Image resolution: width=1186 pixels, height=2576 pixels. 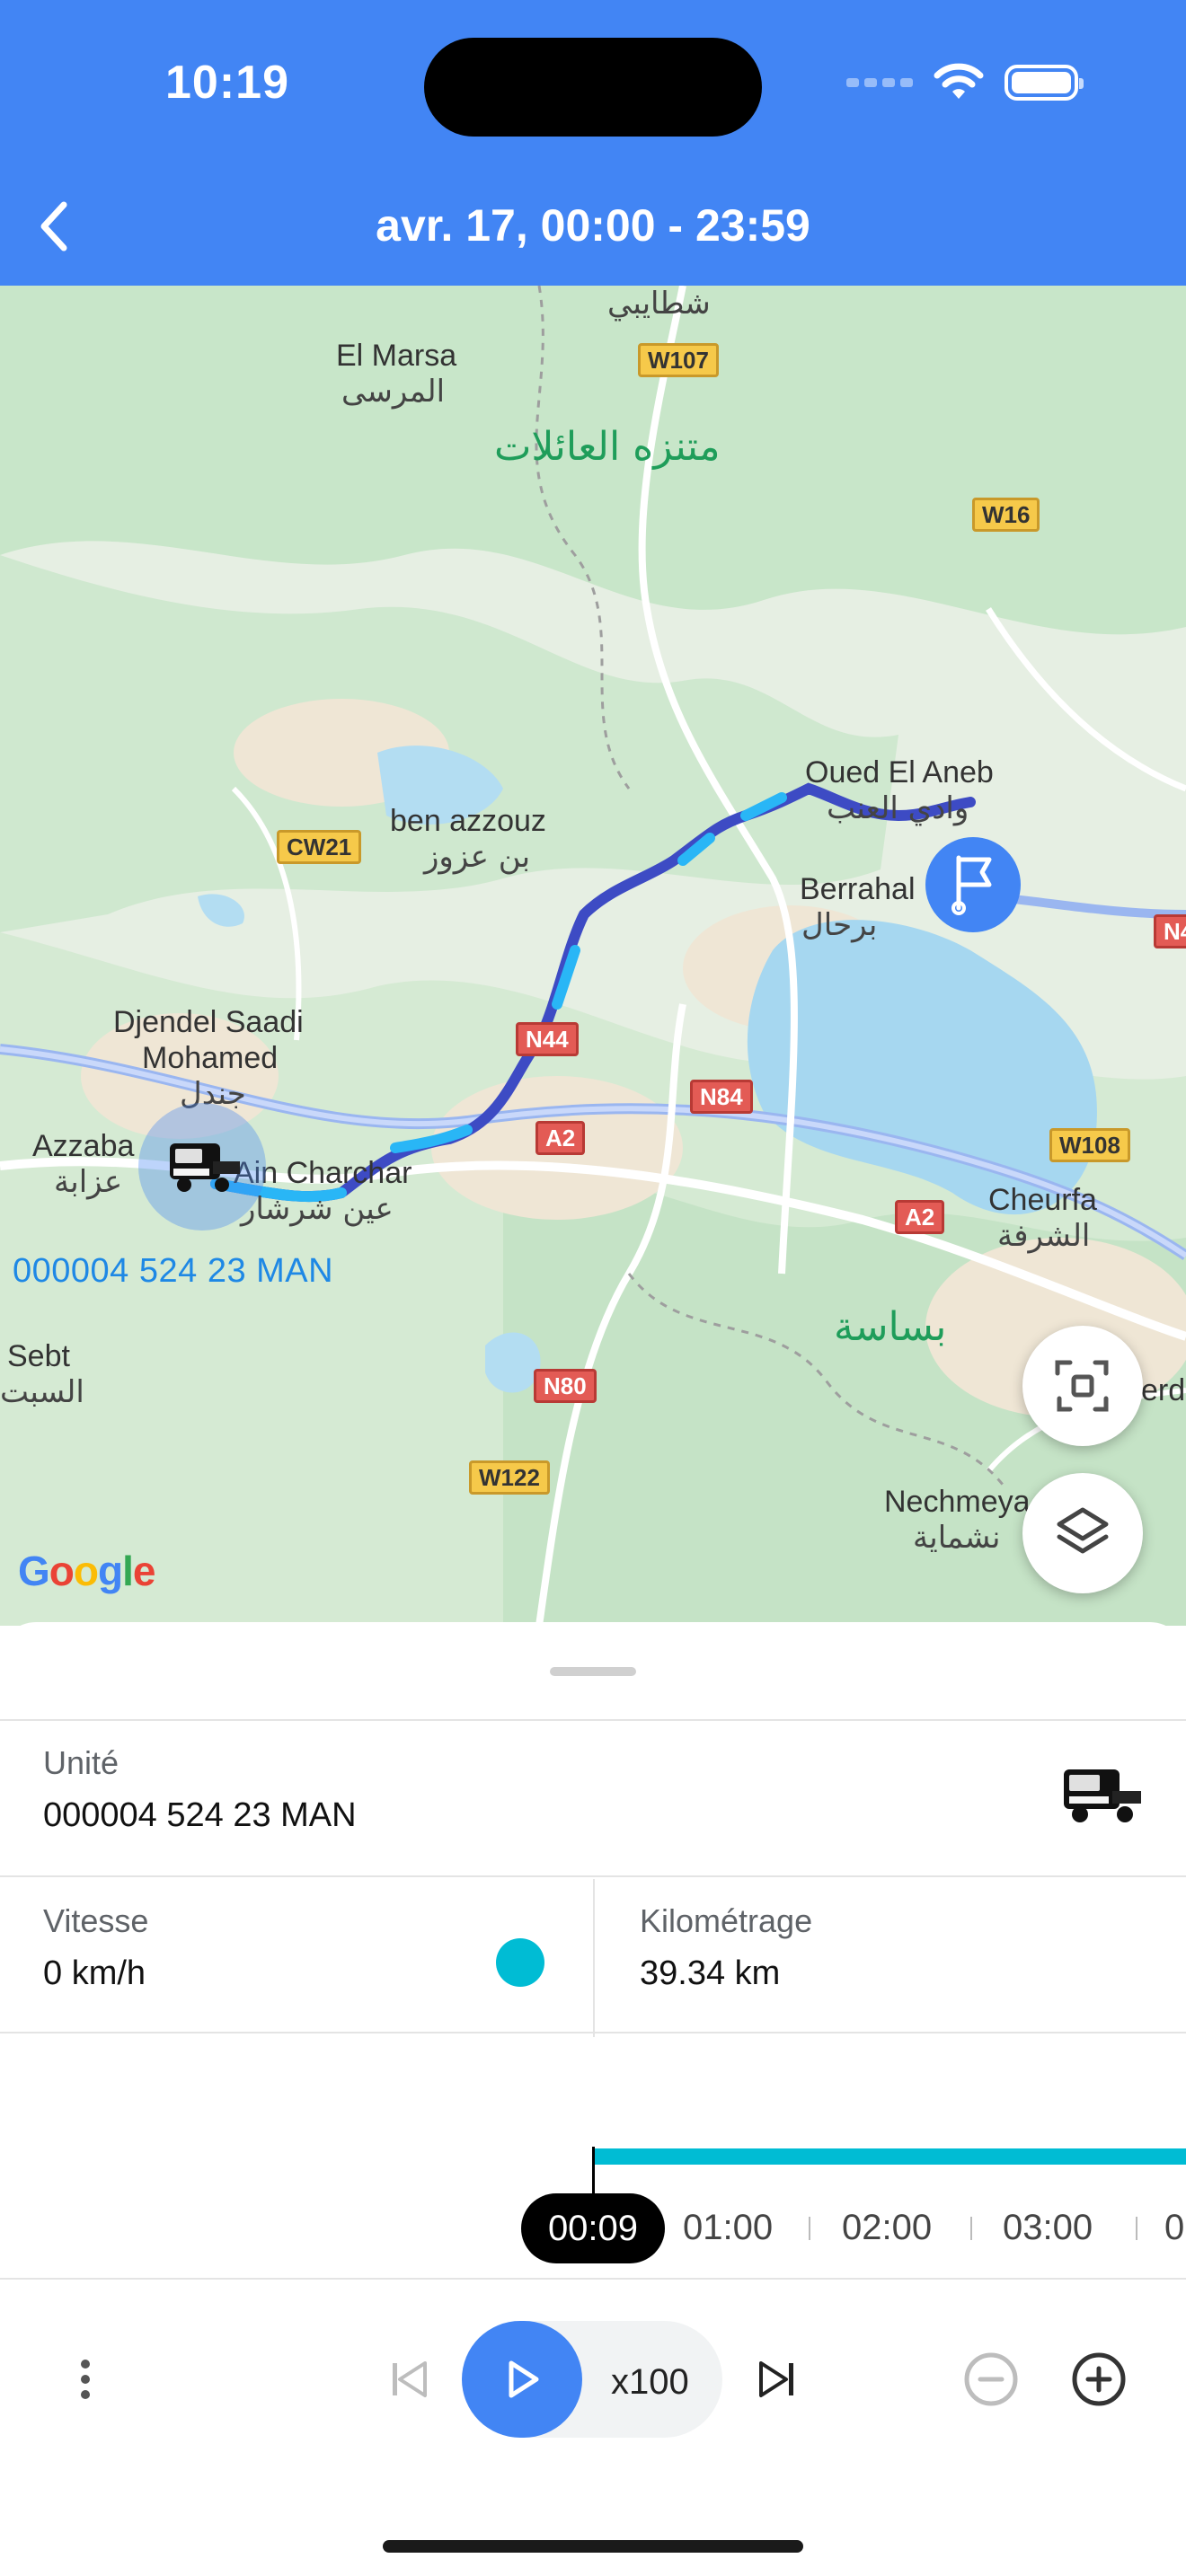 What do you see at coordinates (879, 82) in the screenshot?
I see `cellular-icon` at bounding box center [879, 82].